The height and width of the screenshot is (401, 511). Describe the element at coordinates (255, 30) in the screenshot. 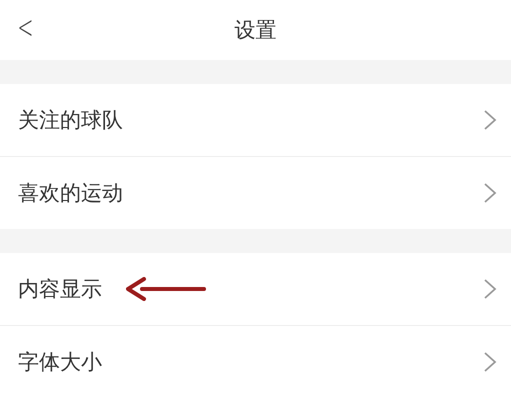

I see `page-title: 设置` at that location.